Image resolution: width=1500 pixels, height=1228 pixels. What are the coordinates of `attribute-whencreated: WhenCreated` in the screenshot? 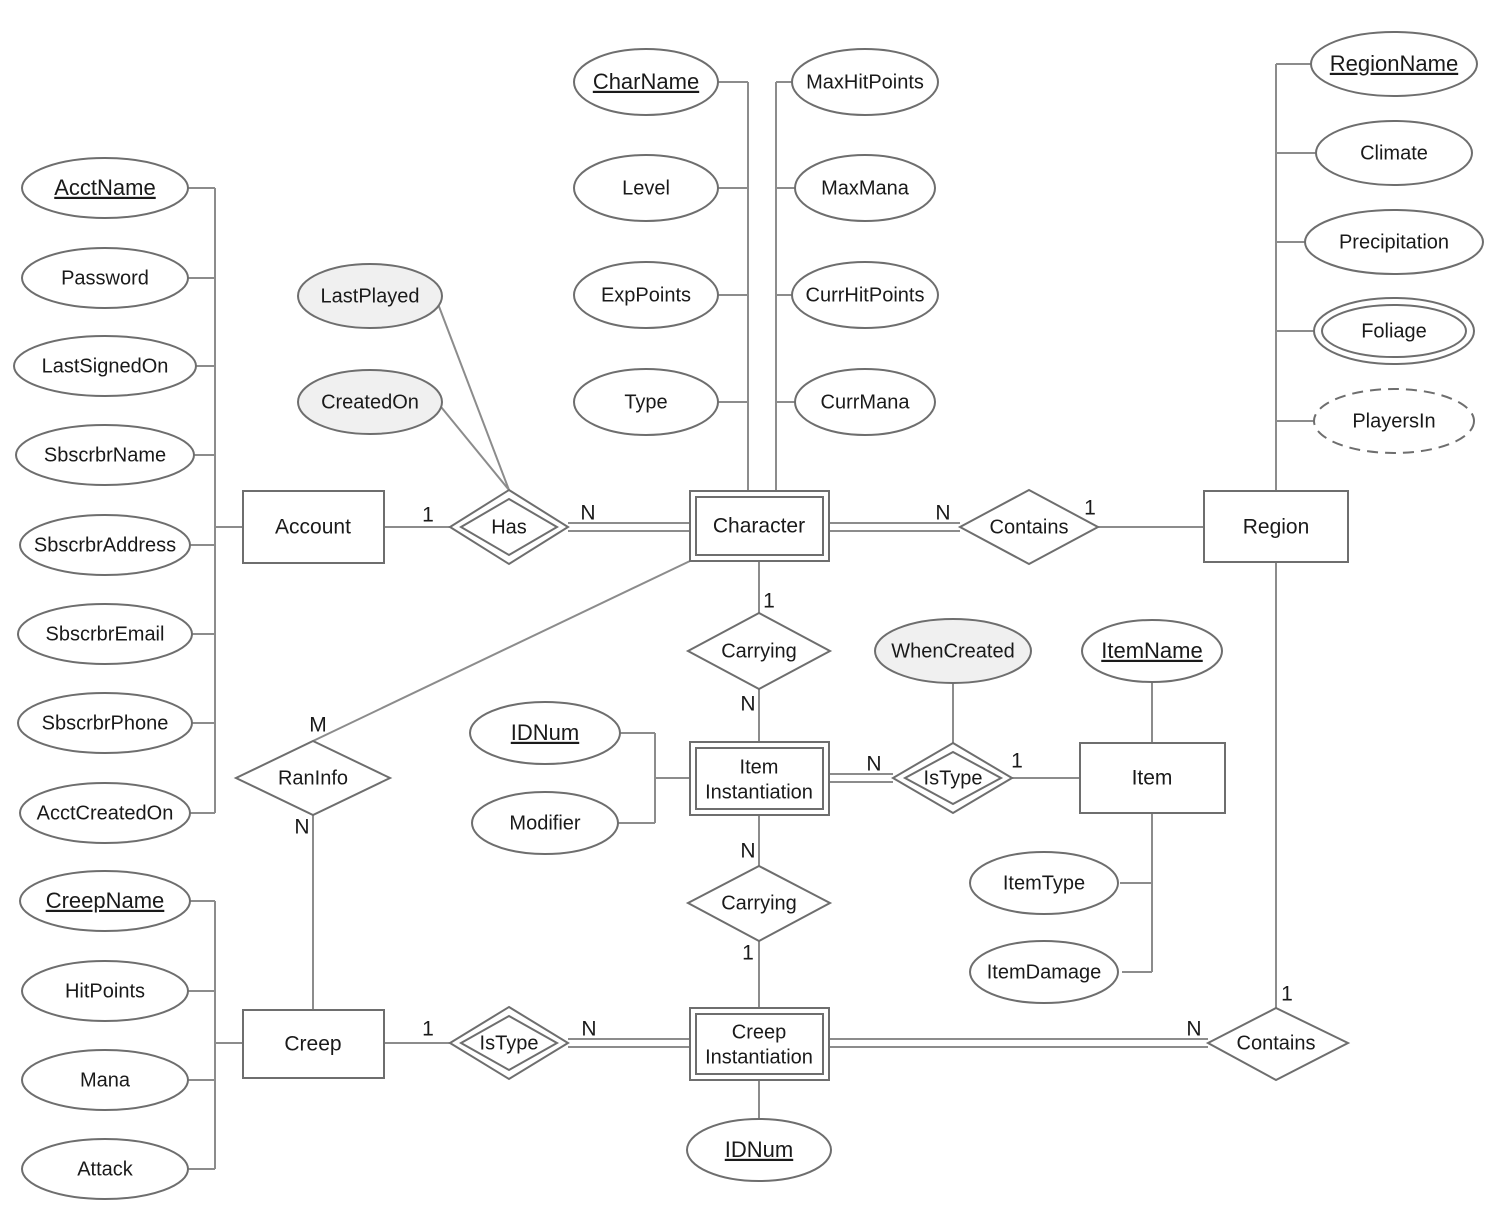 It's located at (953, 651).